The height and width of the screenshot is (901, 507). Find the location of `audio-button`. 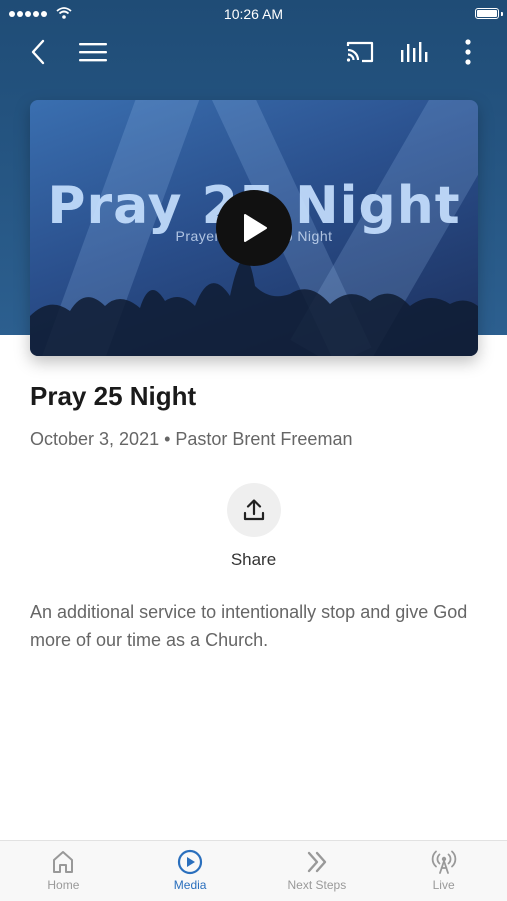

audio-button is located at coordinates (414, 52).